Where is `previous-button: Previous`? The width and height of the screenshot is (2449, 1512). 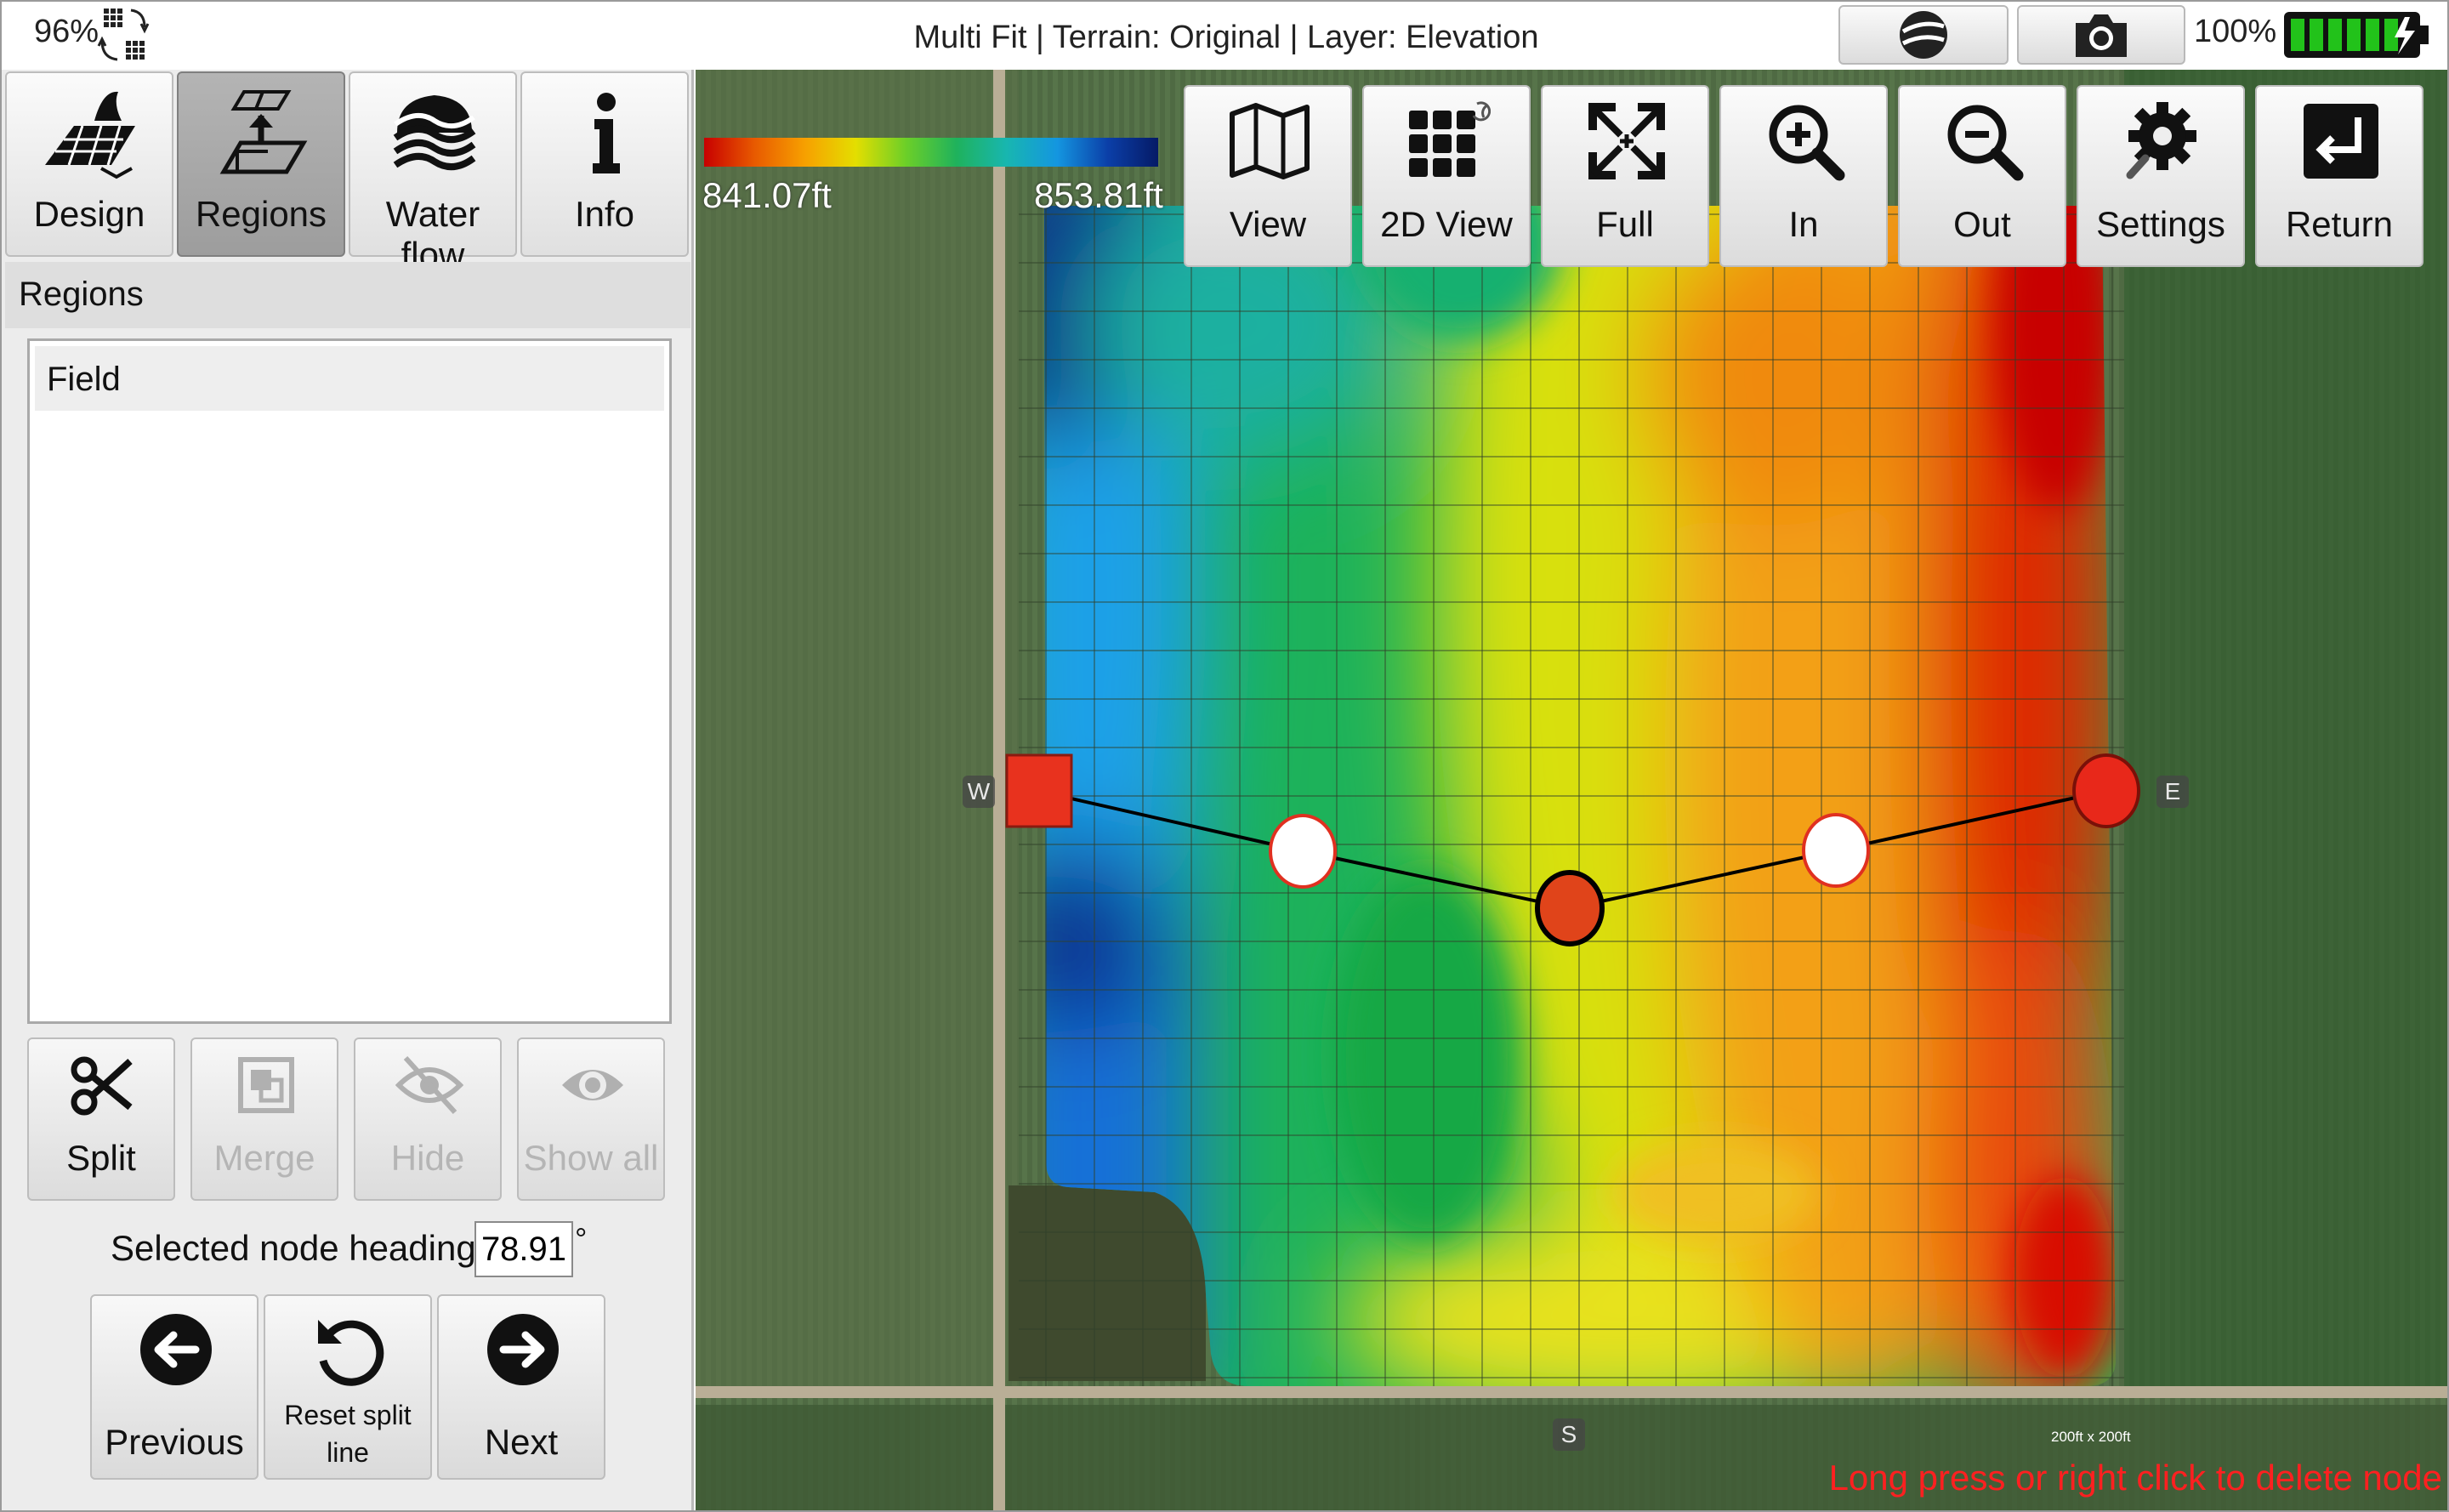 previous-button: Previous is located at coordinates (174, 1387).